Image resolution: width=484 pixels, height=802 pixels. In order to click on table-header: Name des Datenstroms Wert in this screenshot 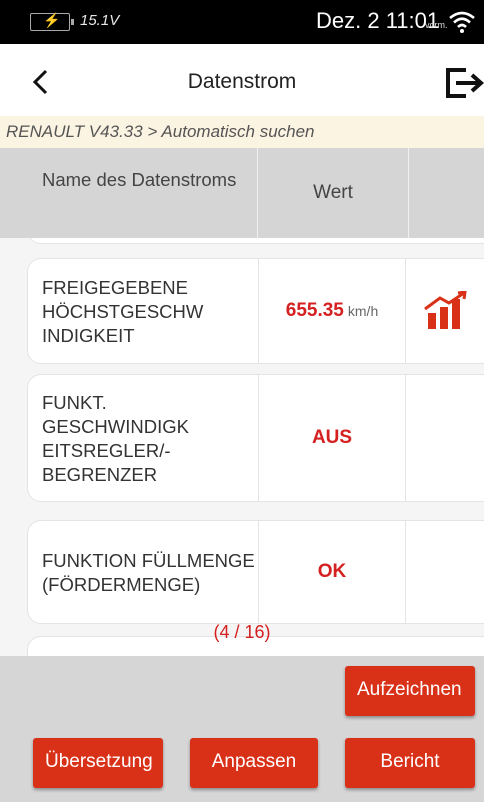, I will do `click(242, 193)`.